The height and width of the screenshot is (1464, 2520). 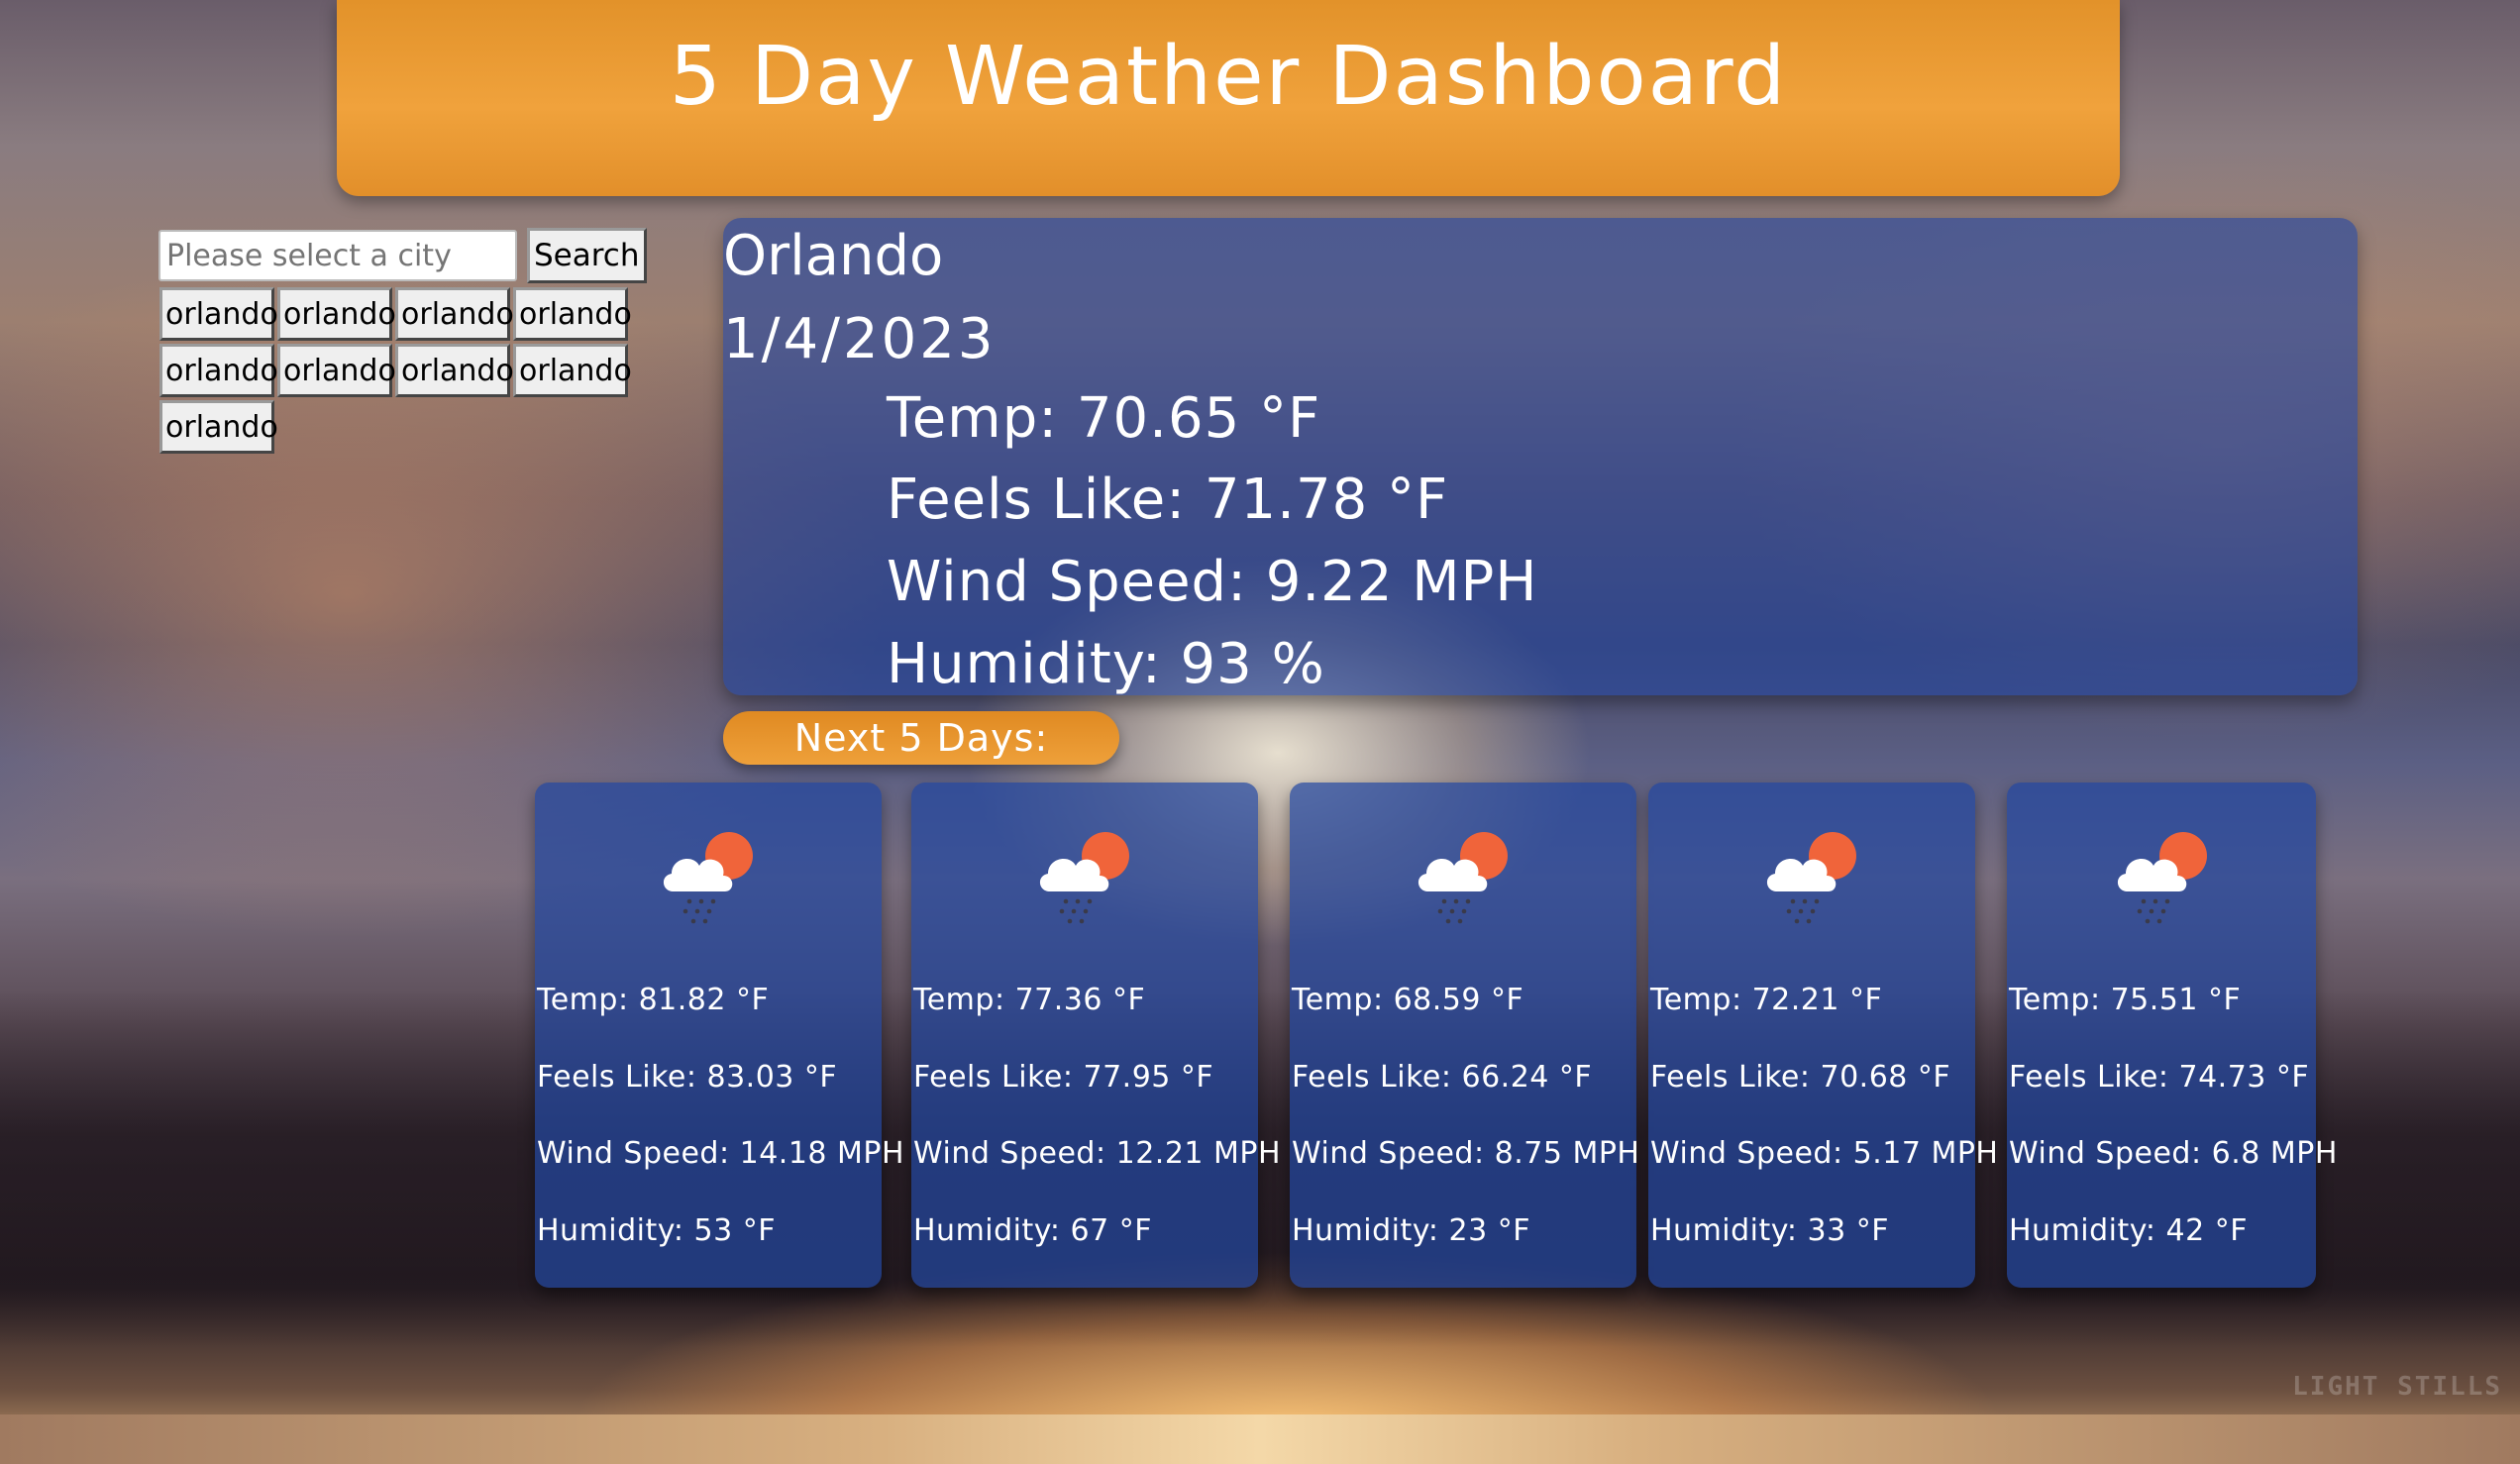 I want to click on current-city: Orlando, so click(x=833, y=256).